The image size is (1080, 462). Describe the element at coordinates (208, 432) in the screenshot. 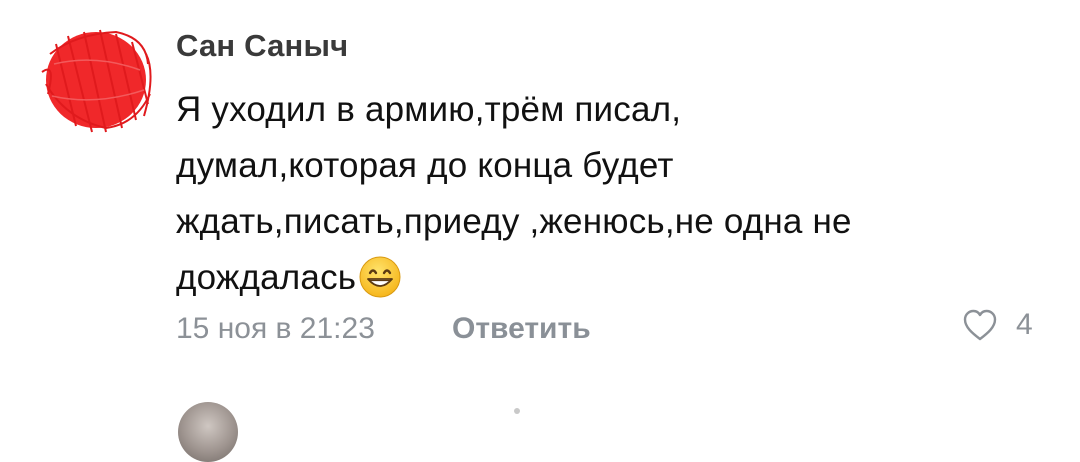

I see `next-comment-avatar` at that location.